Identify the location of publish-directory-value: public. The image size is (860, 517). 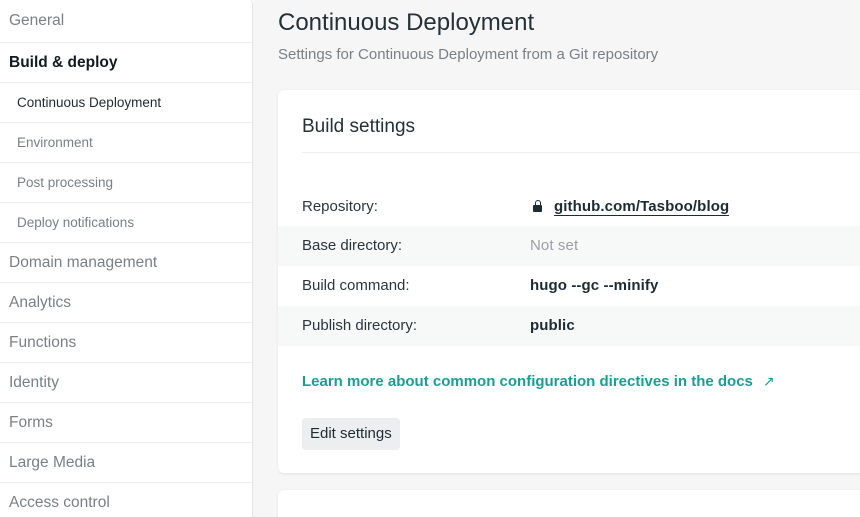
(552, 325).